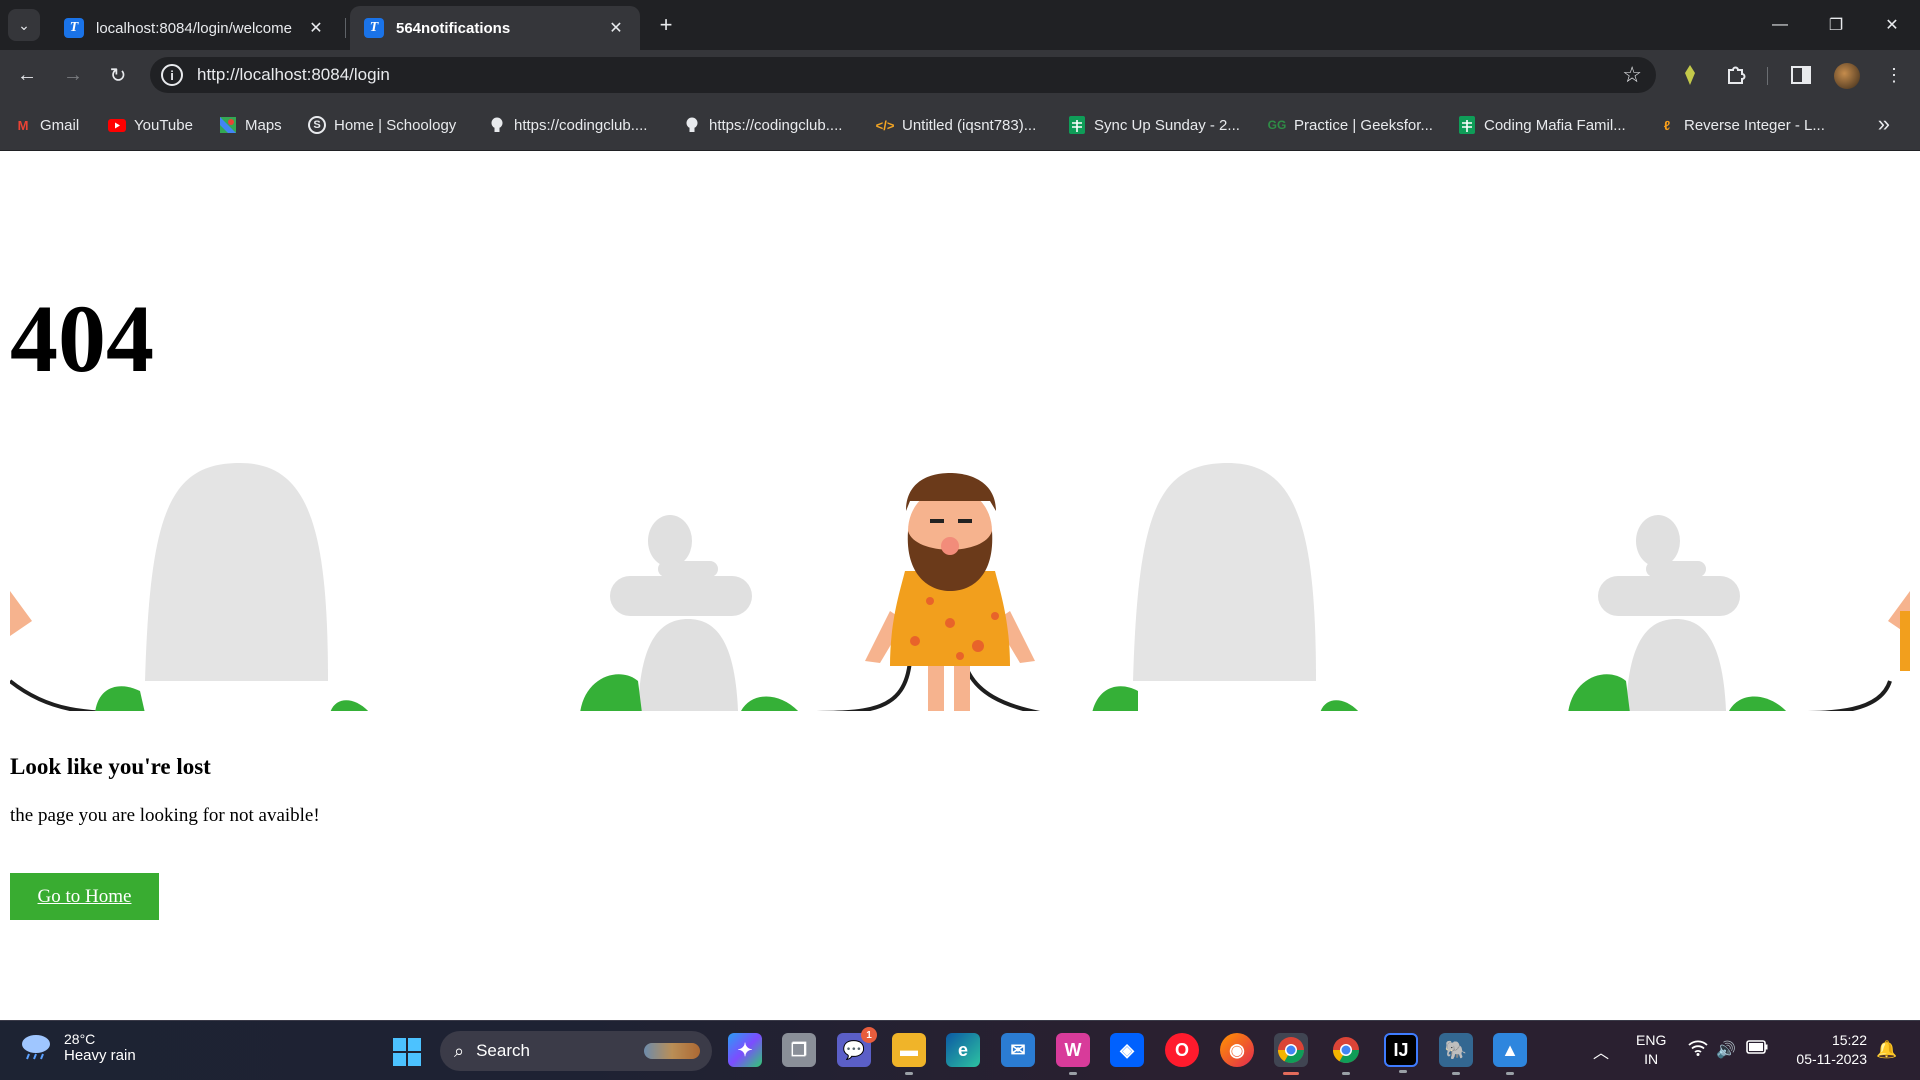  I want to click on edge-icon: e, so click(963, 1050).